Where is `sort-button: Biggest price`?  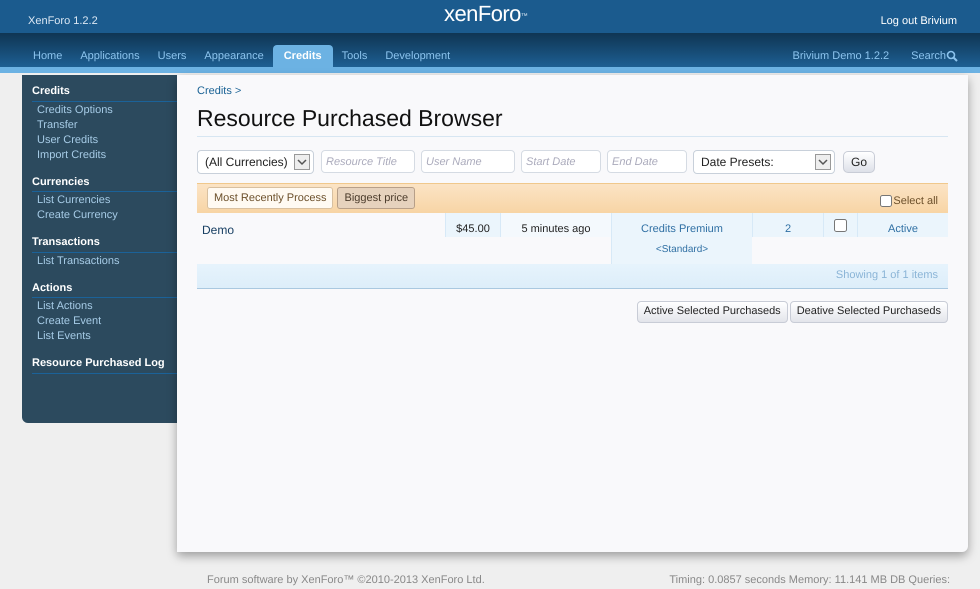
sort-button: Biggest price is located at coordinates (376, 198).